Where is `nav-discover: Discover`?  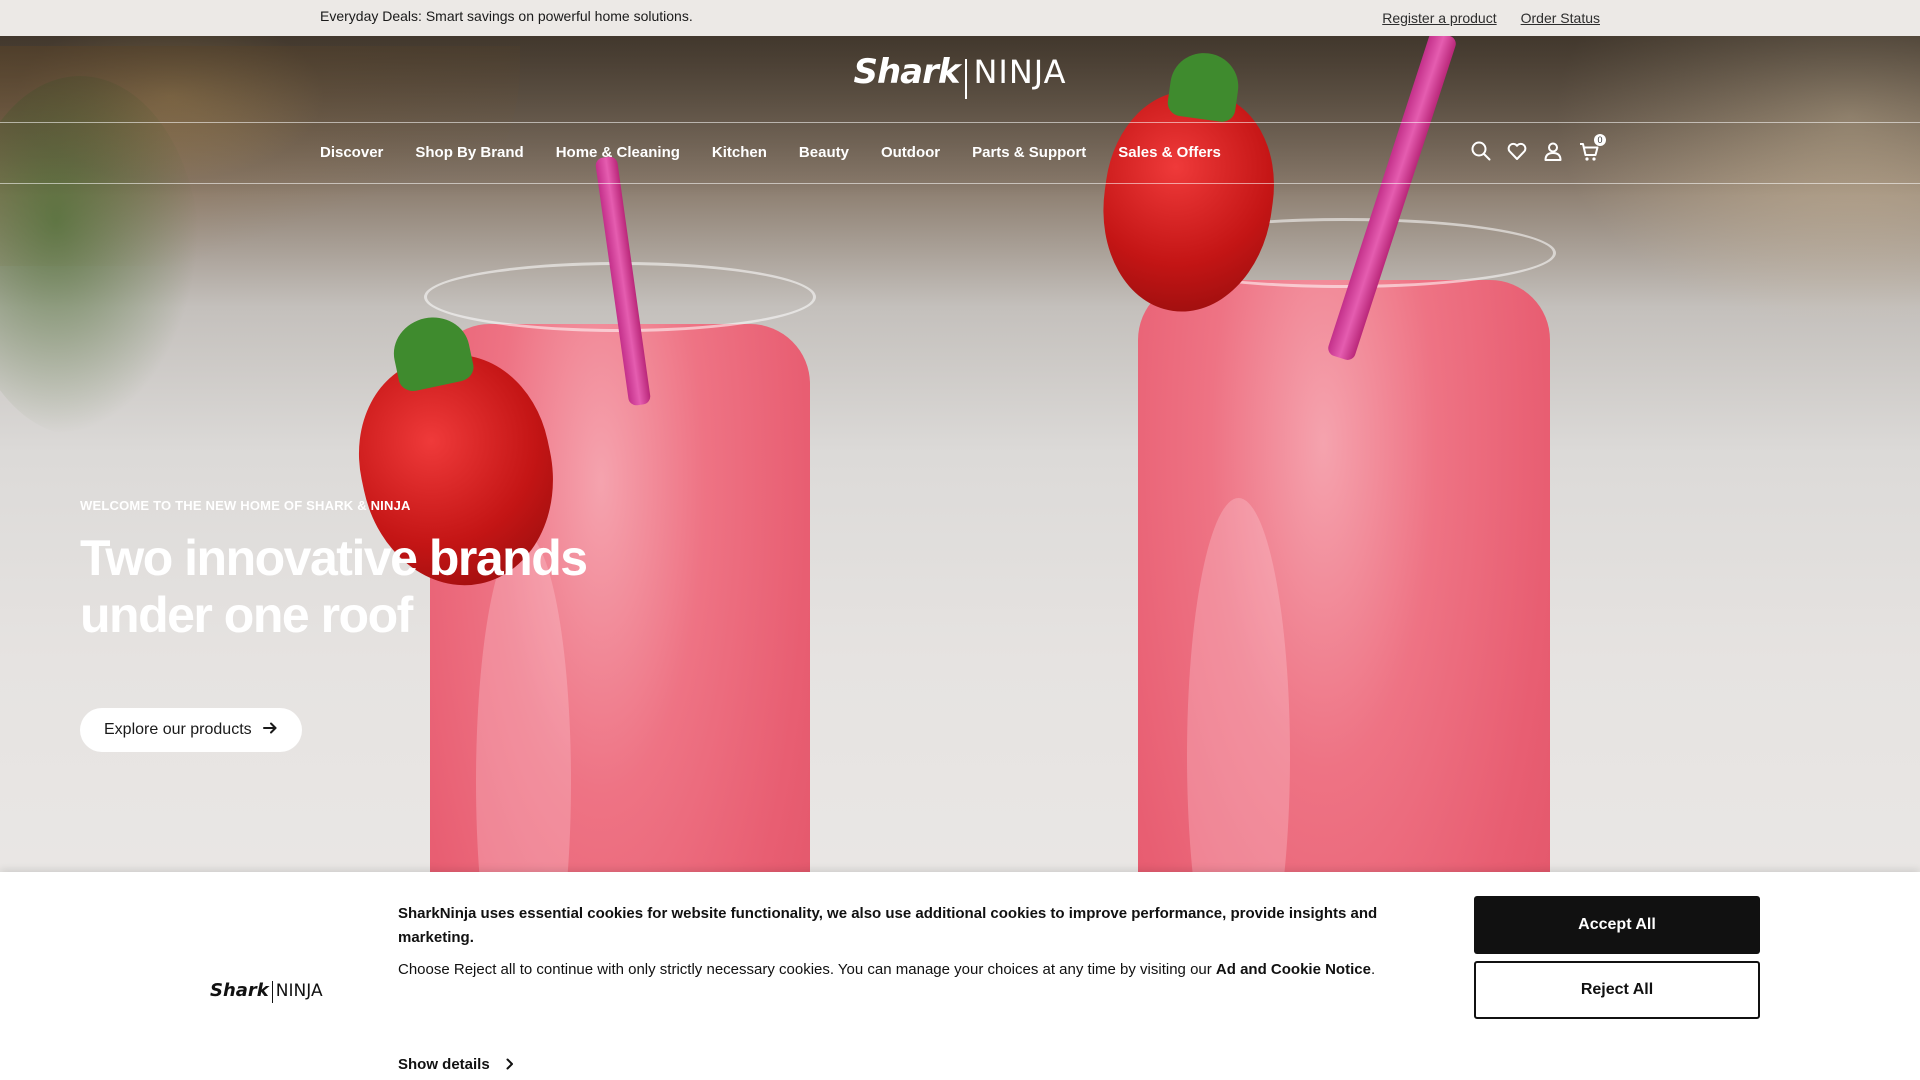
nav-discover: Discover is located at coordinates (351, 152).